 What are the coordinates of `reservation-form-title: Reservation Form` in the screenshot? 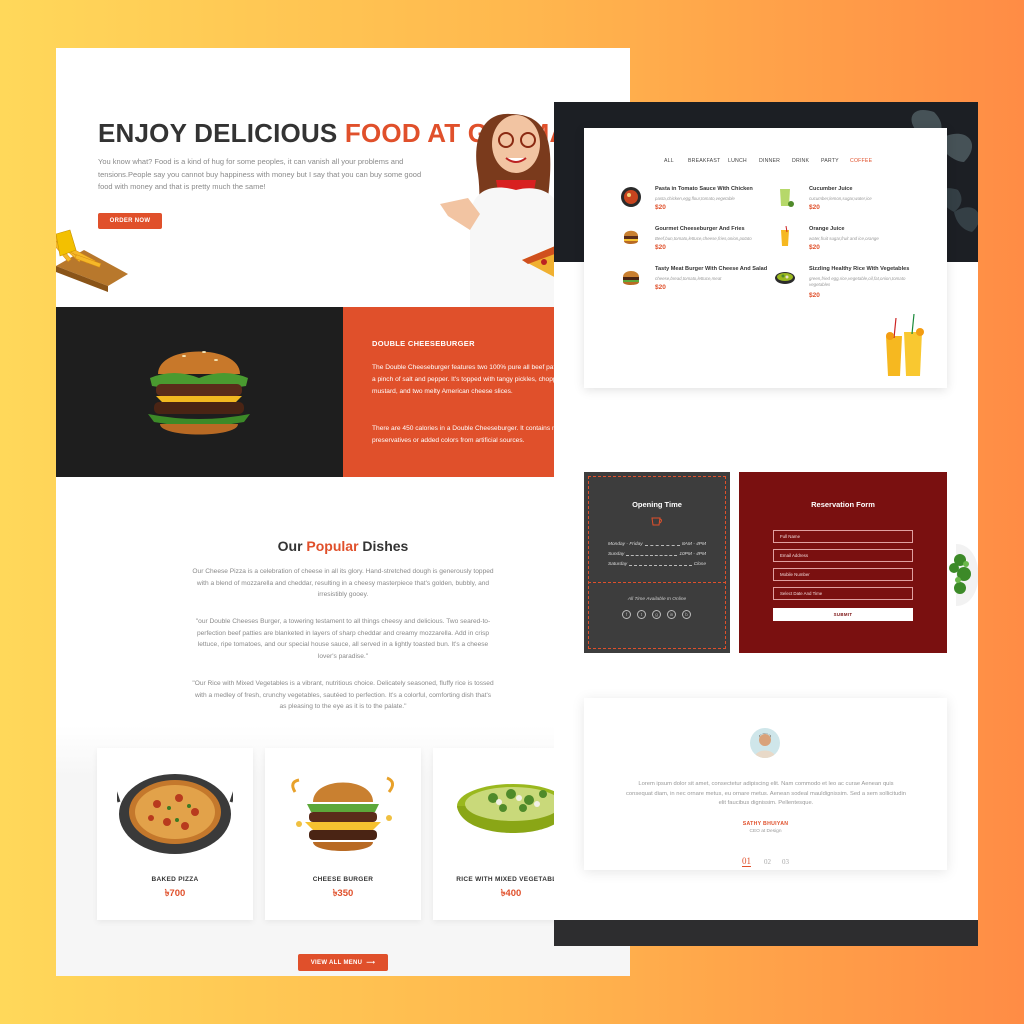 It's located at (843, 504).